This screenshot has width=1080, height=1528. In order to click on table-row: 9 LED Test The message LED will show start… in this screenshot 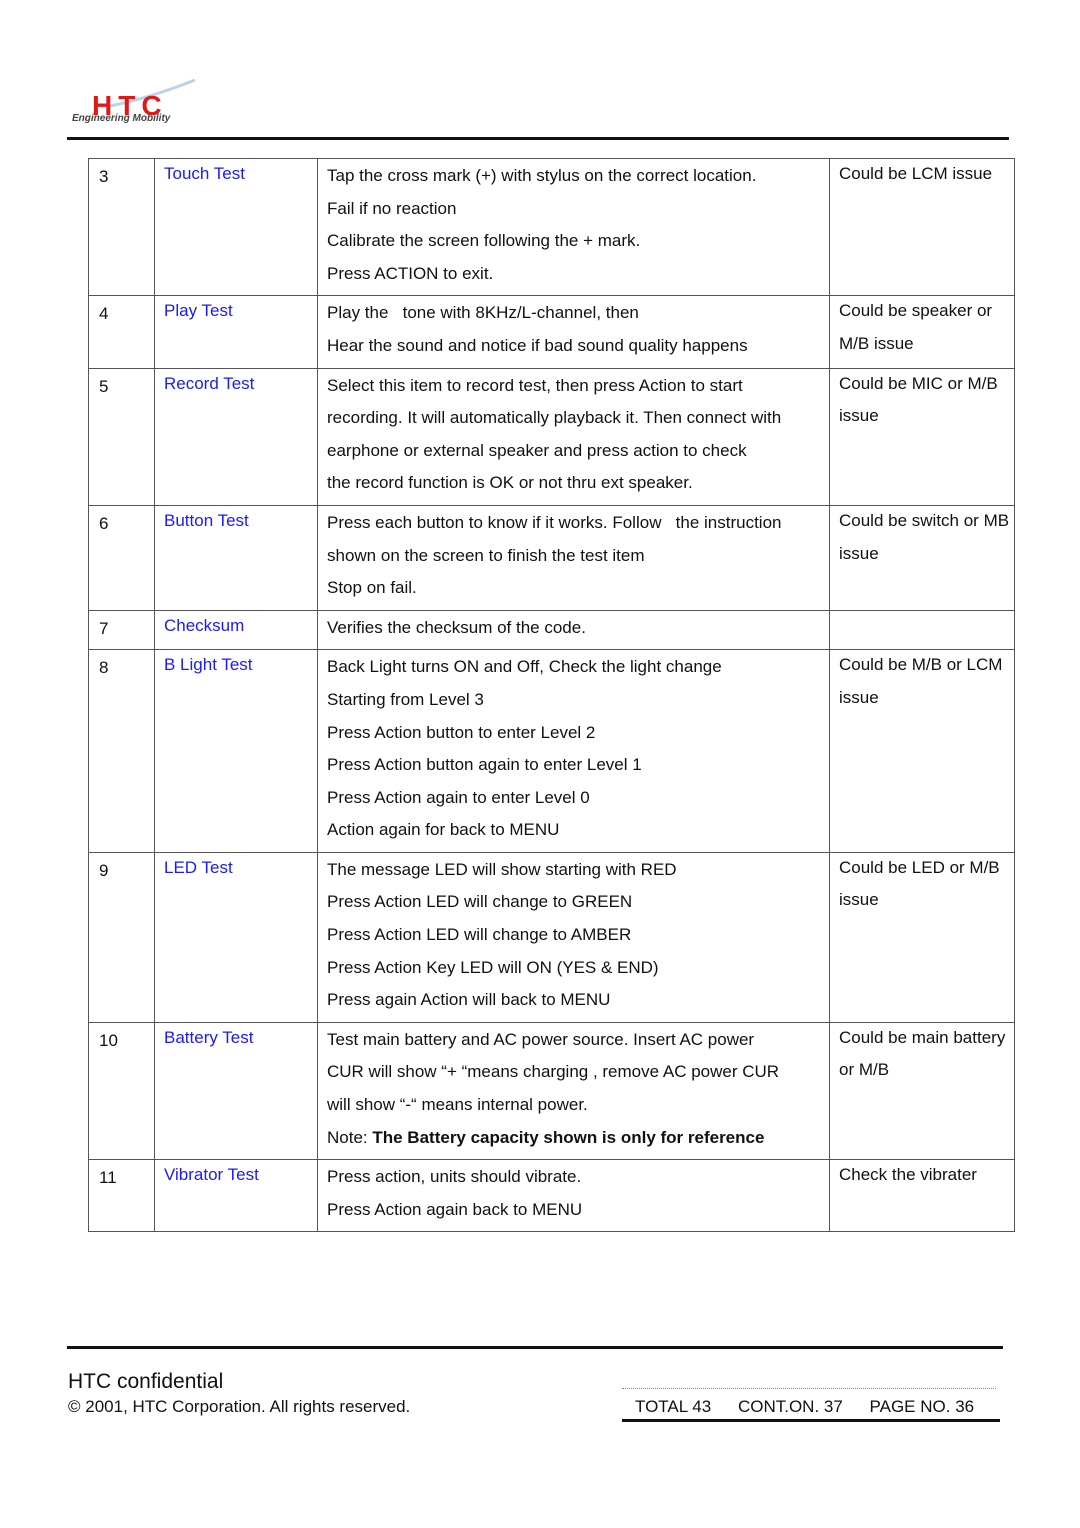, I will do `click(551, 937)`.